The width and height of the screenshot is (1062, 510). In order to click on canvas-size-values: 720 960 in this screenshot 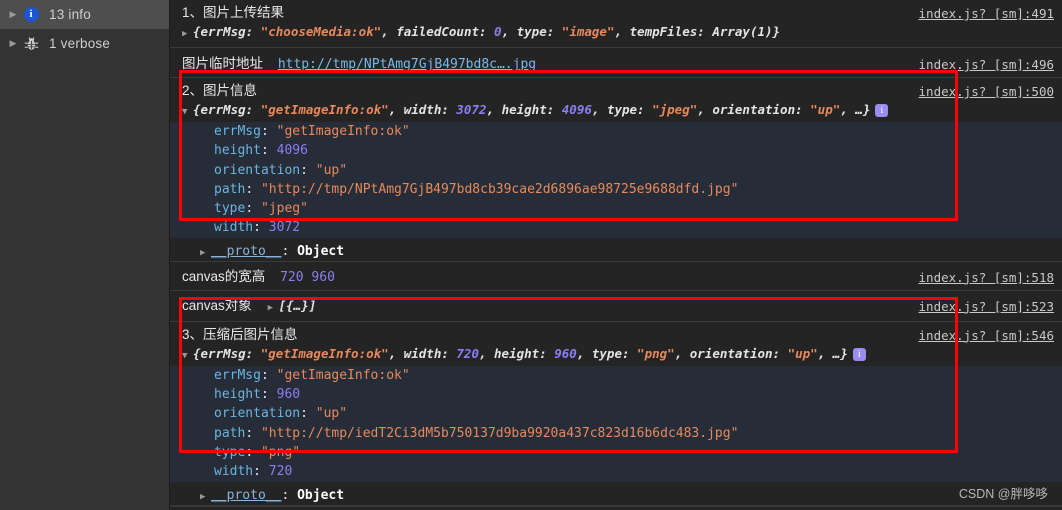, I will do `click(307, 277)`.